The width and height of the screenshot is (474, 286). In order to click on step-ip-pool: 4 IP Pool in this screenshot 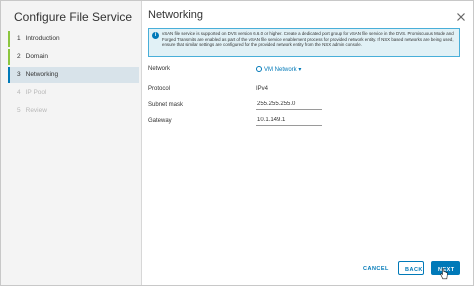, I will do `click(73, 93)`.